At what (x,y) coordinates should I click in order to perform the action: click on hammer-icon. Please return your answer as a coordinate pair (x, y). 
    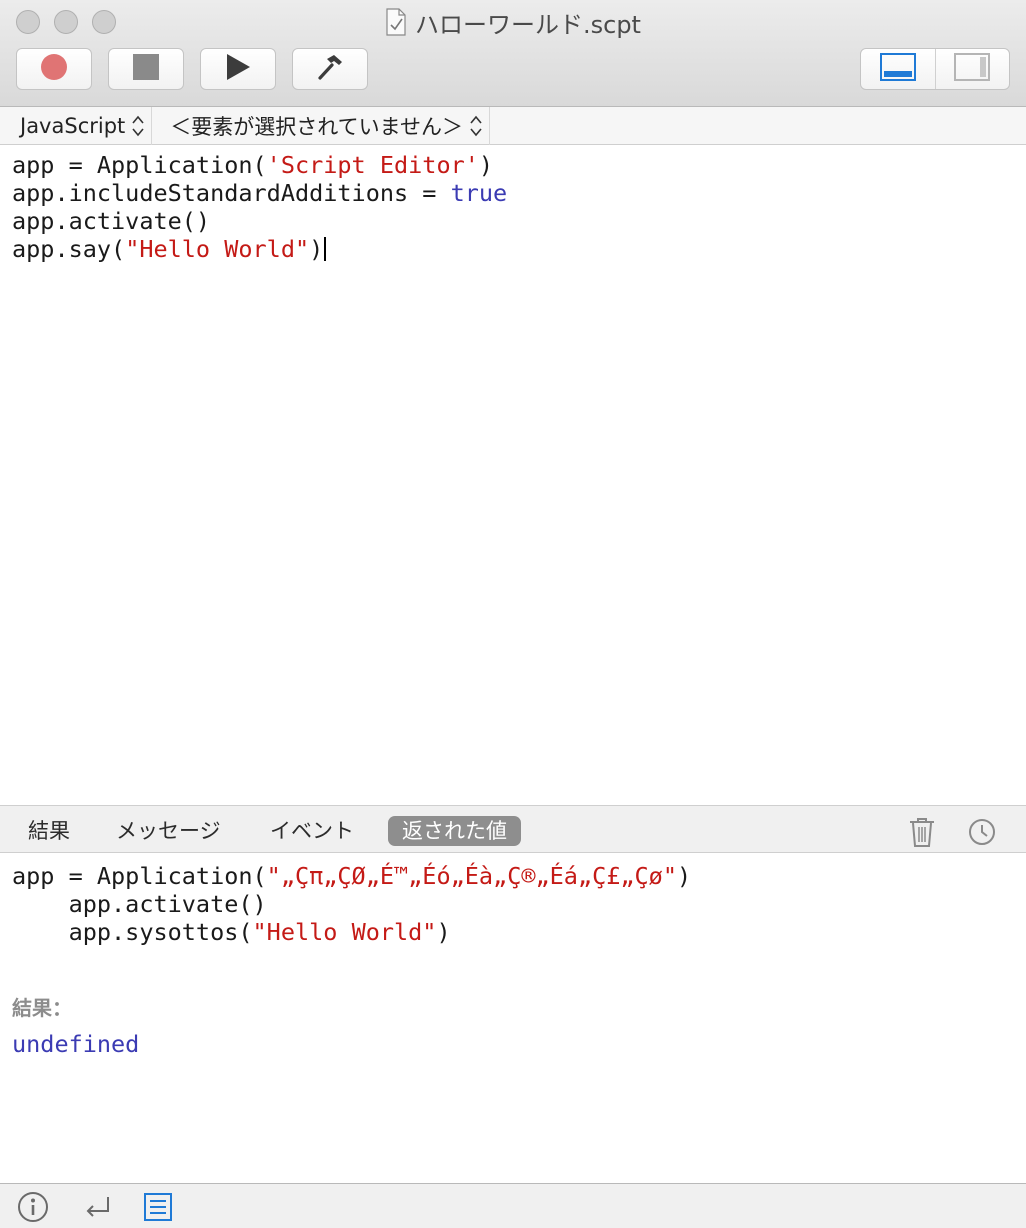
    Looking at the image, I should click on (330, 69).